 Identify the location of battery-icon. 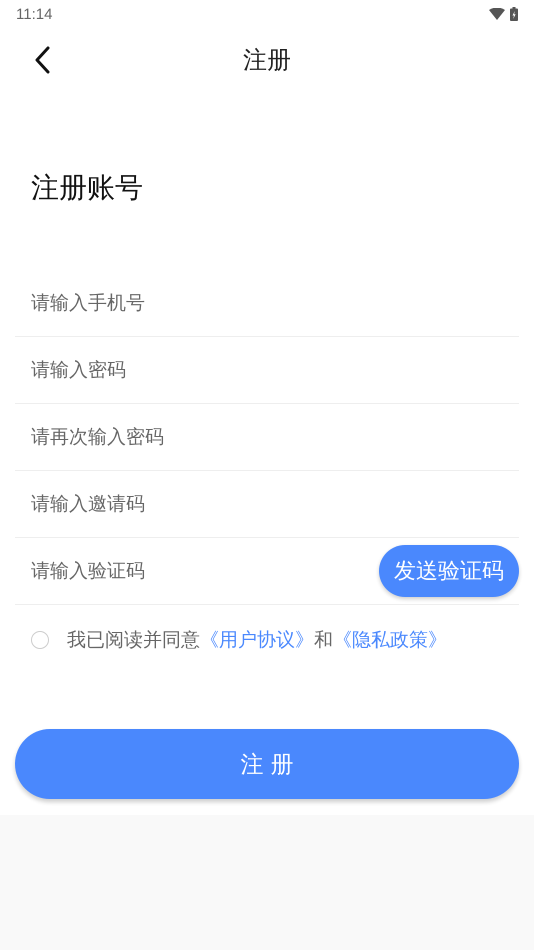
(514, 14).